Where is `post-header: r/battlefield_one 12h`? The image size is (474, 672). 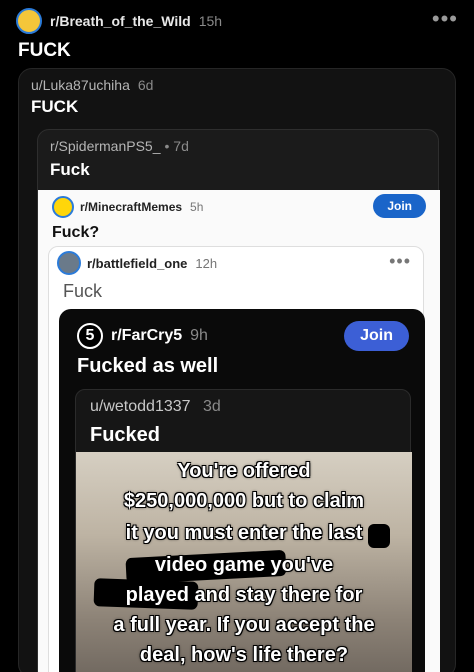
post-header: r/battlefield_one 12h is located at coordinates (137, 263).